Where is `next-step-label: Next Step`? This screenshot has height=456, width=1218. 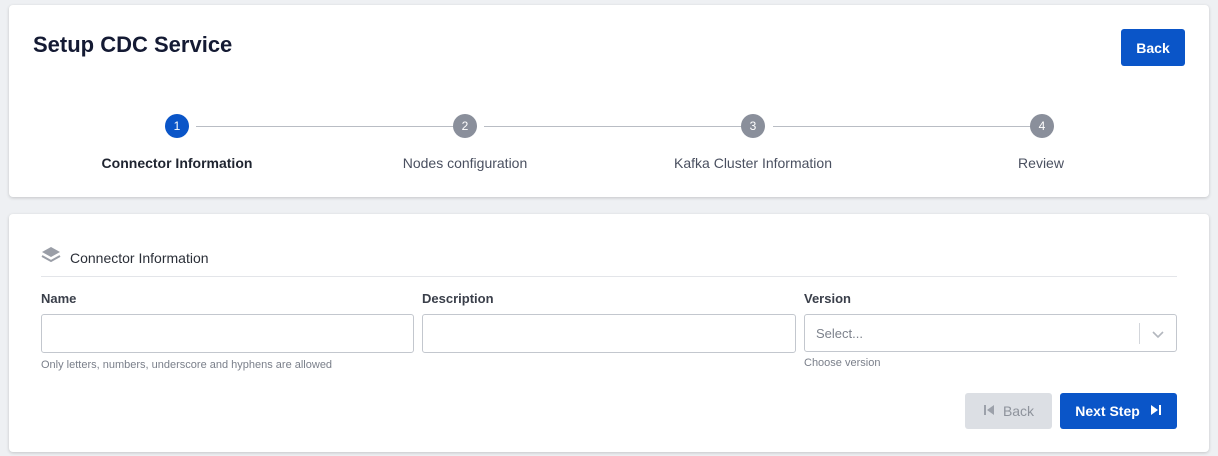 next-step-label: Next Step is located at coordinates (1107, 411).